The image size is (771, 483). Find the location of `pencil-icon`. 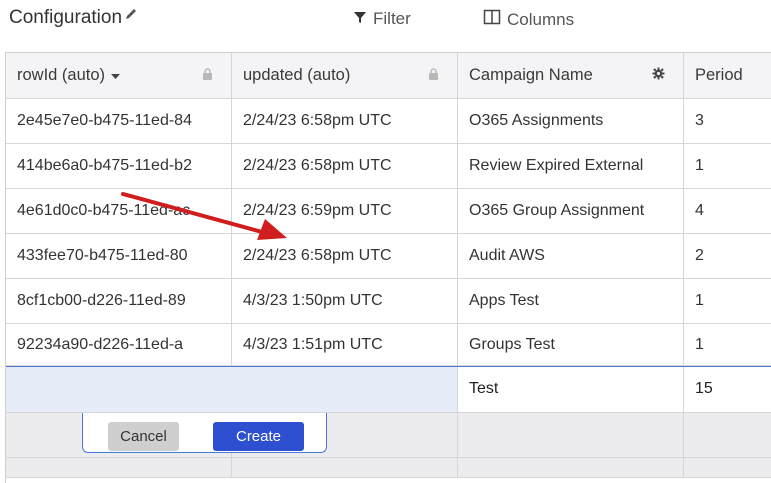

pencil-icon is located at coordinates (131, 16).